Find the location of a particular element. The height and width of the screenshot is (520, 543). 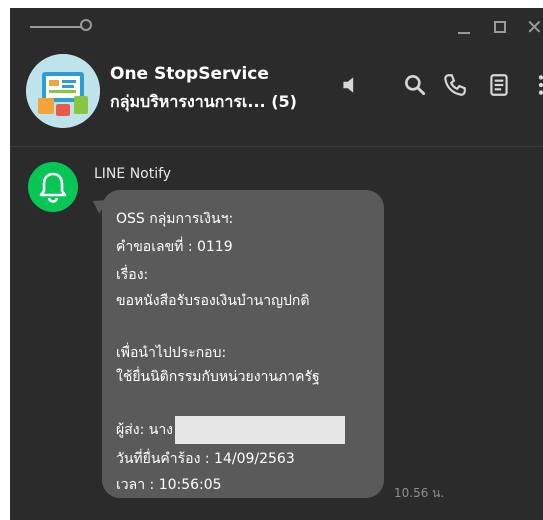

chat-title: One StopService is located at coordinates (189, 74).